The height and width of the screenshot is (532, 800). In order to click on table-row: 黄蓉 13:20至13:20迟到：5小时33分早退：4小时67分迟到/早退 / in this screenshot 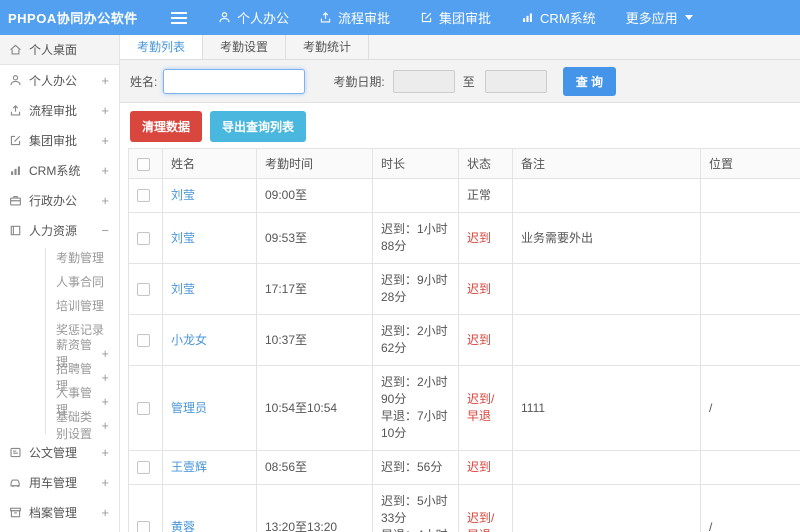, I will do `click(464, 508)`.